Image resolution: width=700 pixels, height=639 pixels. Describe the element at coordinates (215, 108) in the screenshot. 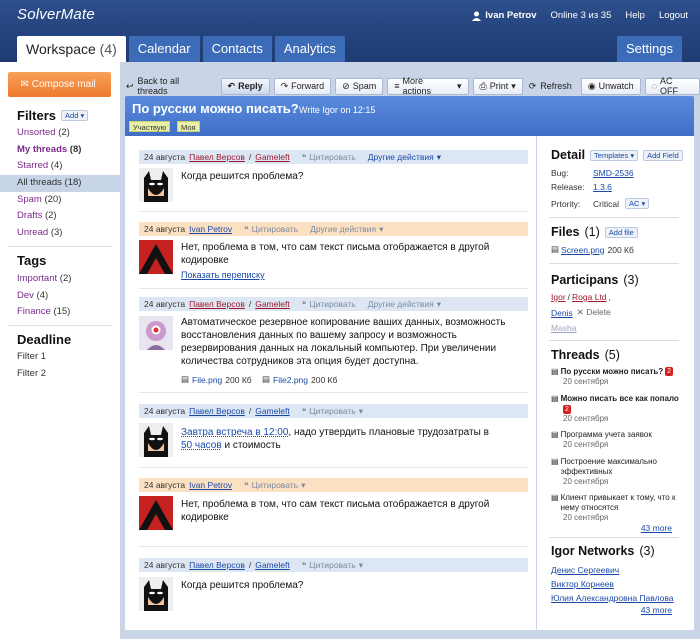

I see `thread-title: По русски можно писать?` at that location.